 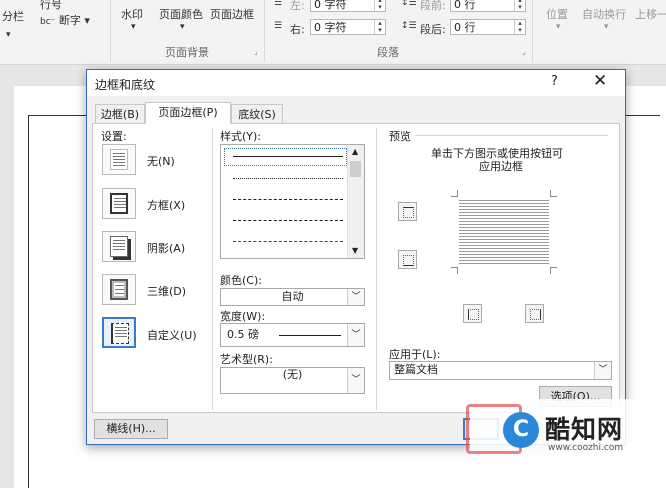 I want to click on indent-left-value: 0 字符, so click(x=330, y=5).